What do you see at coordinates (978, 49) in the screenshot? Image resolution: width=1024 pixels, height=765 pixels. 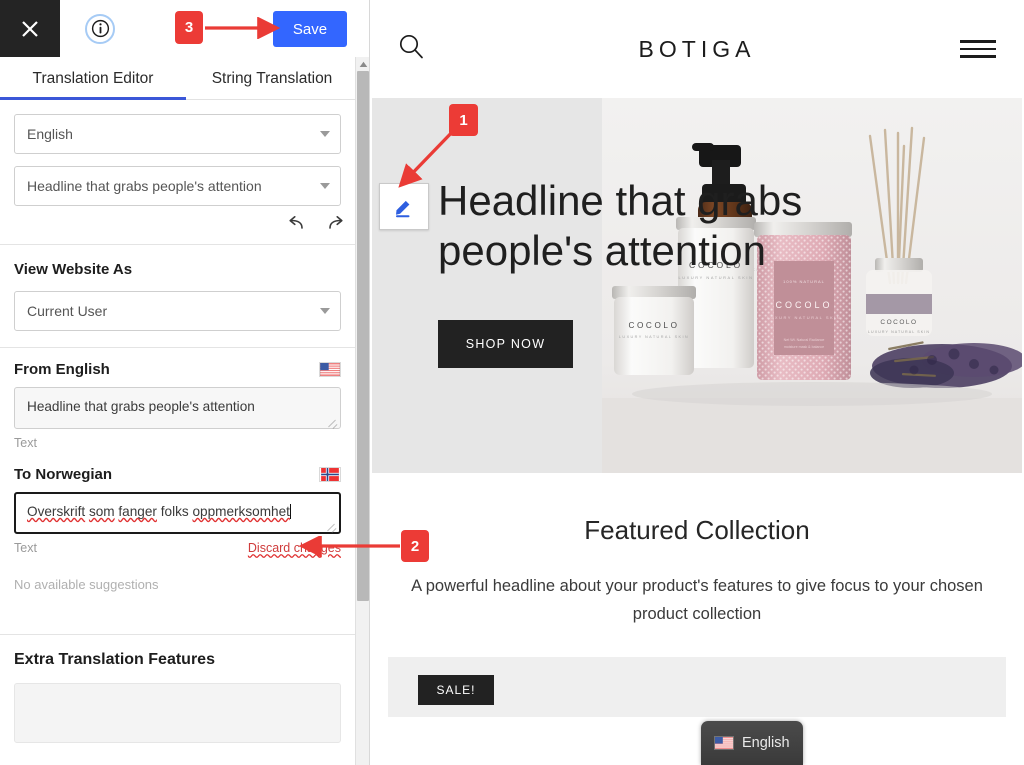 I see `hamburger-menu-icon` at bounding box center [978, 49].